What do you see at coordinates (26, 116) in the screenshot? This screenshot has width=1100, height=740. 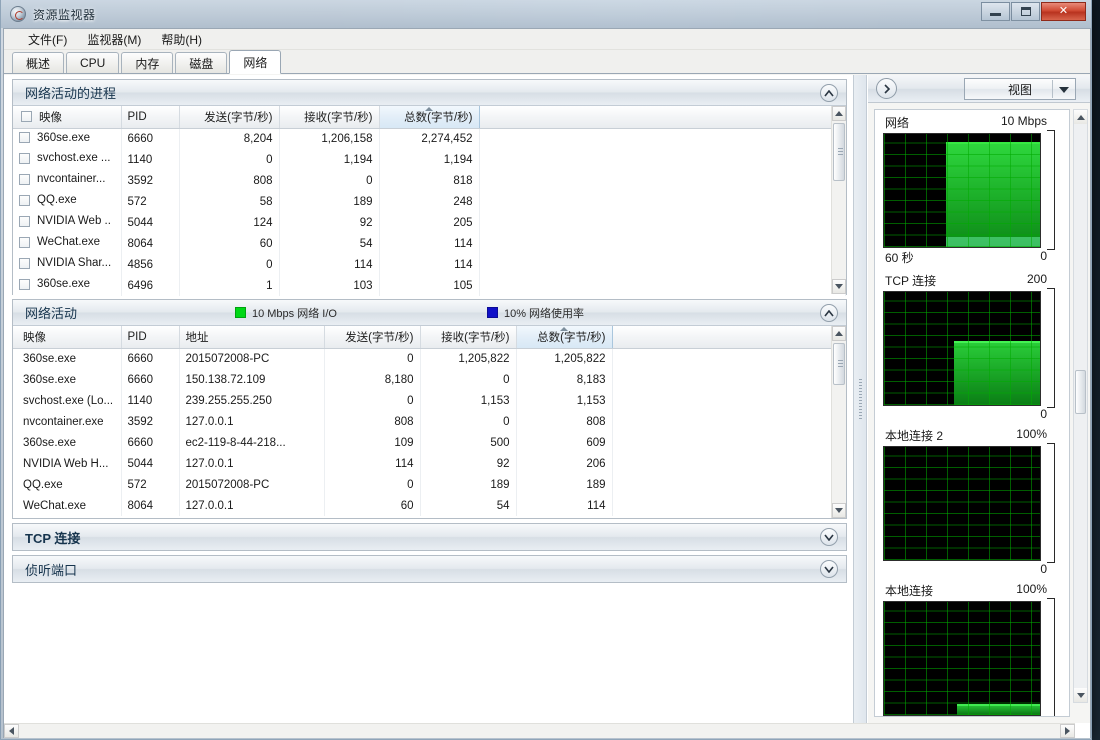 I see `select-all-checkbox` at bounding box center [26, 116].